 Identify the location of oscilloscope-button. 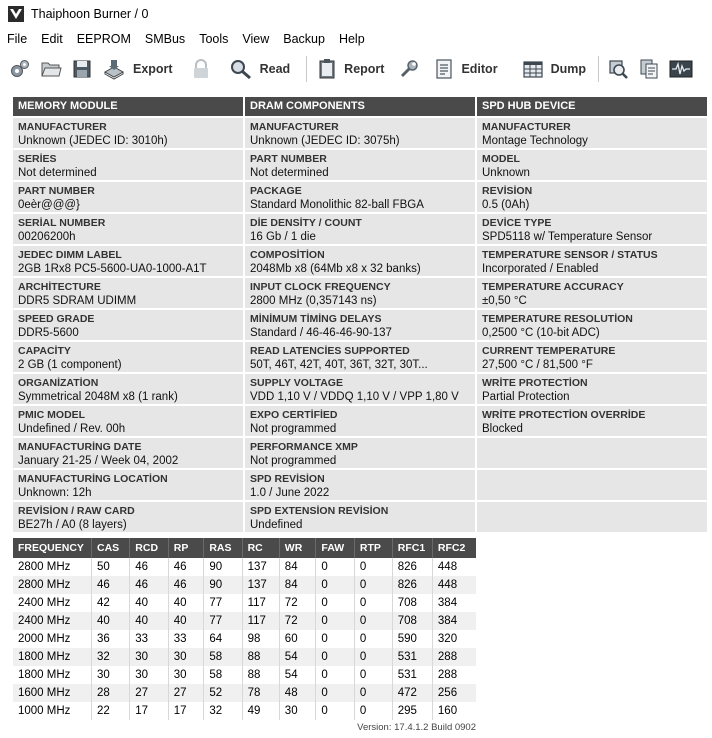
(681, 69).